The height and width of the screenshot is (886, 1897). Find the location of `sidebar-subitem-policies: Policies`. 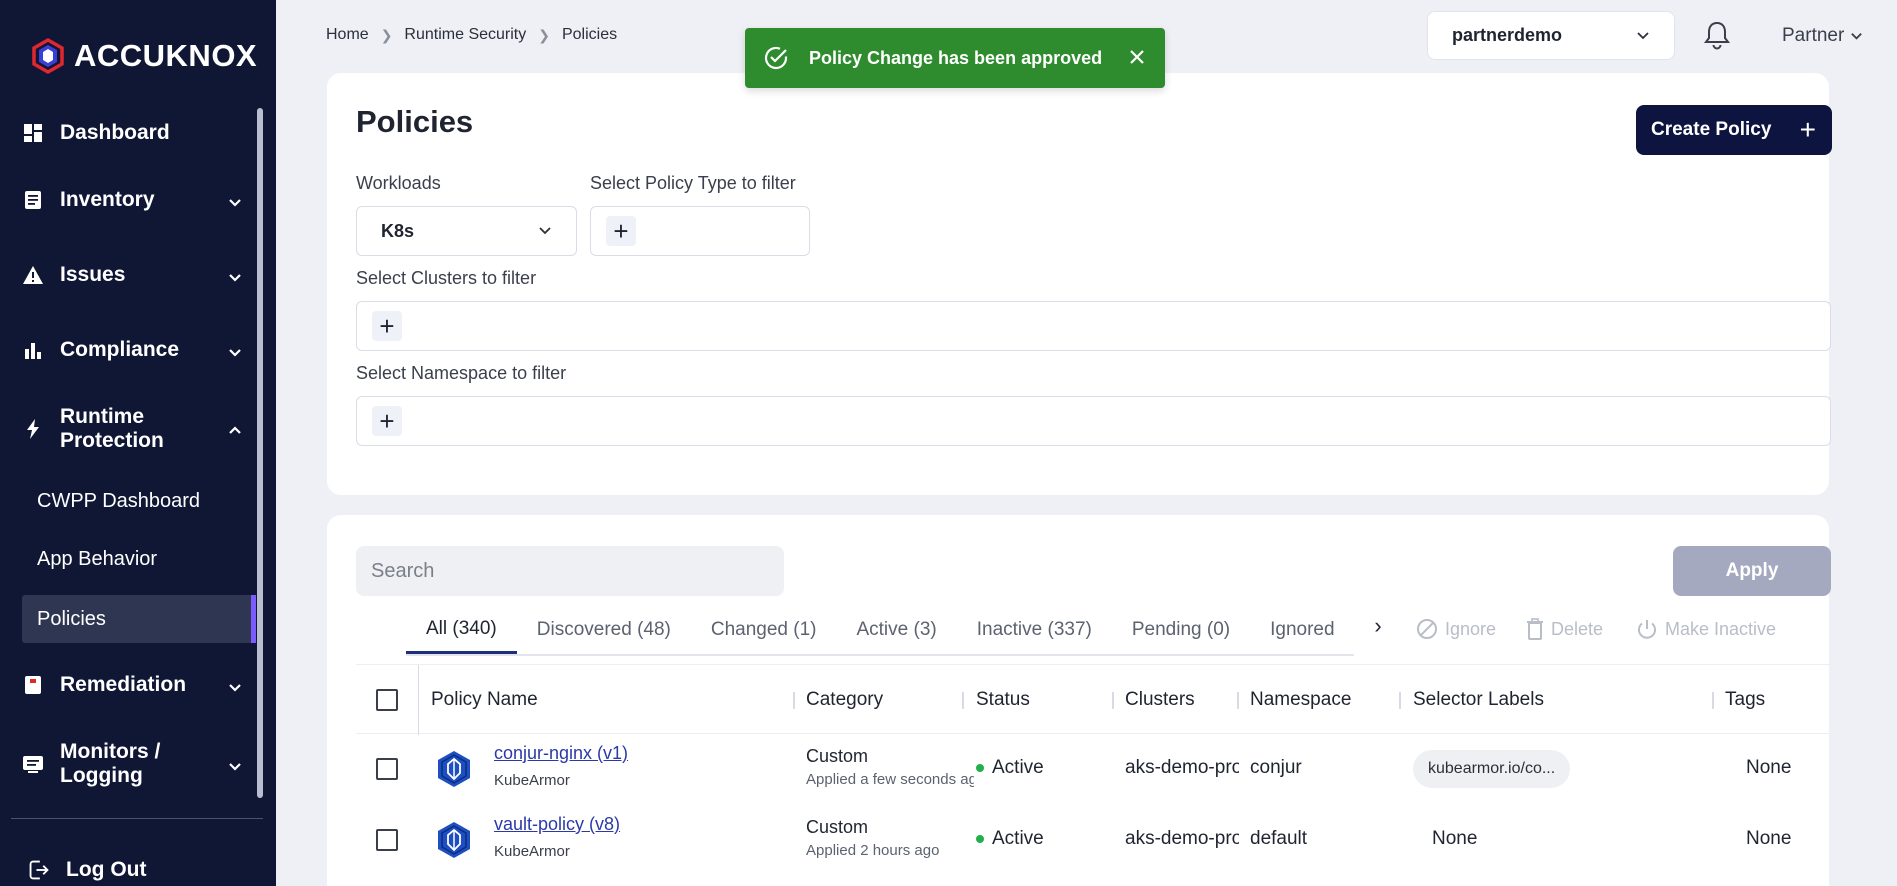

sidebar-subitem-policies: Policies is located at coordinates (139, 619).